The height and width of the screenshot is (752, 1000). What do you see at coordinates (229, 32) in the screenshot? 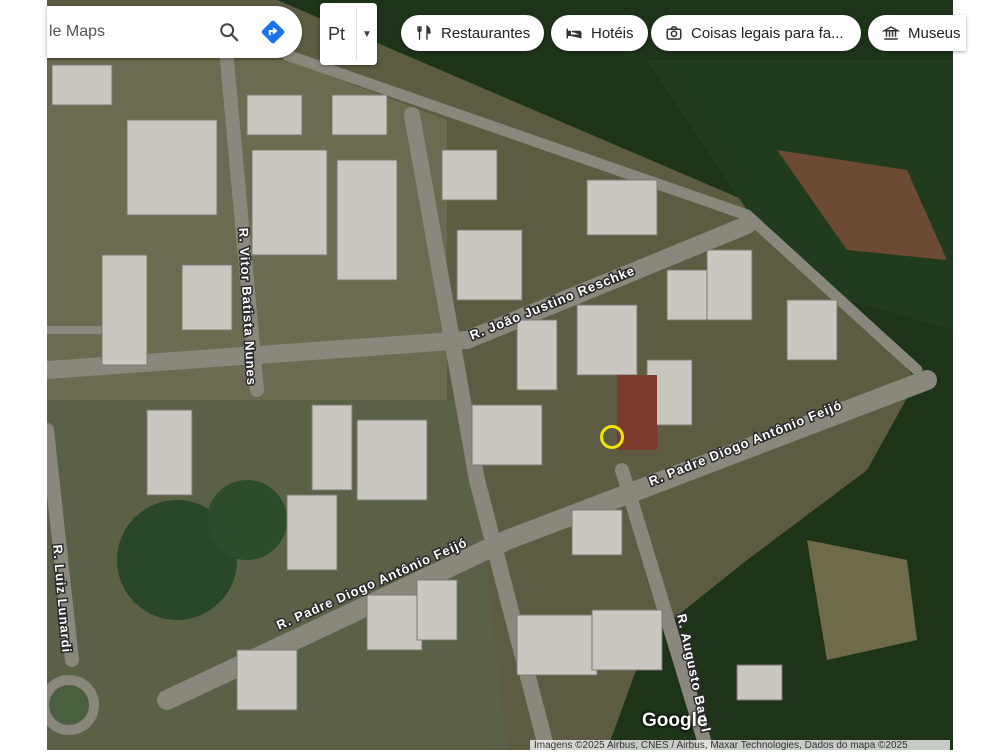
I see `search-icon` at bounding box center [229, 32].